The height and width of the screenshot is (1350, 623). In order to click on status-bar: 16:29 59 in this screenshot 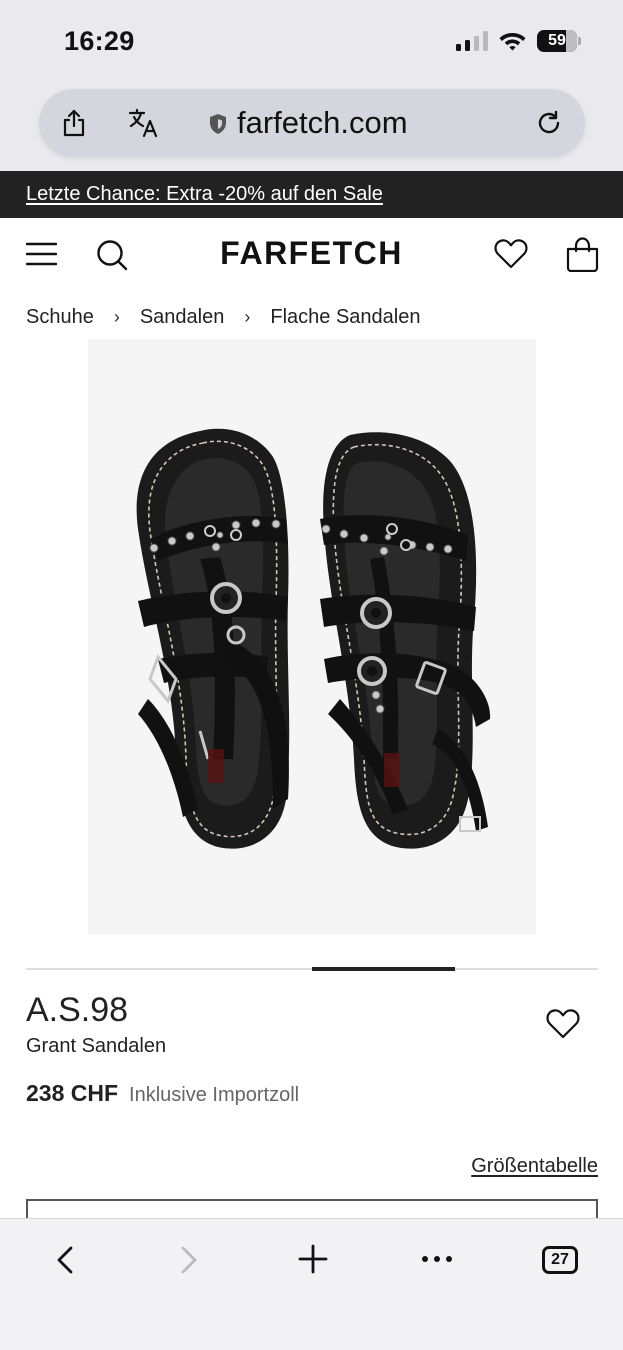, I will do `click(311, 41)`.